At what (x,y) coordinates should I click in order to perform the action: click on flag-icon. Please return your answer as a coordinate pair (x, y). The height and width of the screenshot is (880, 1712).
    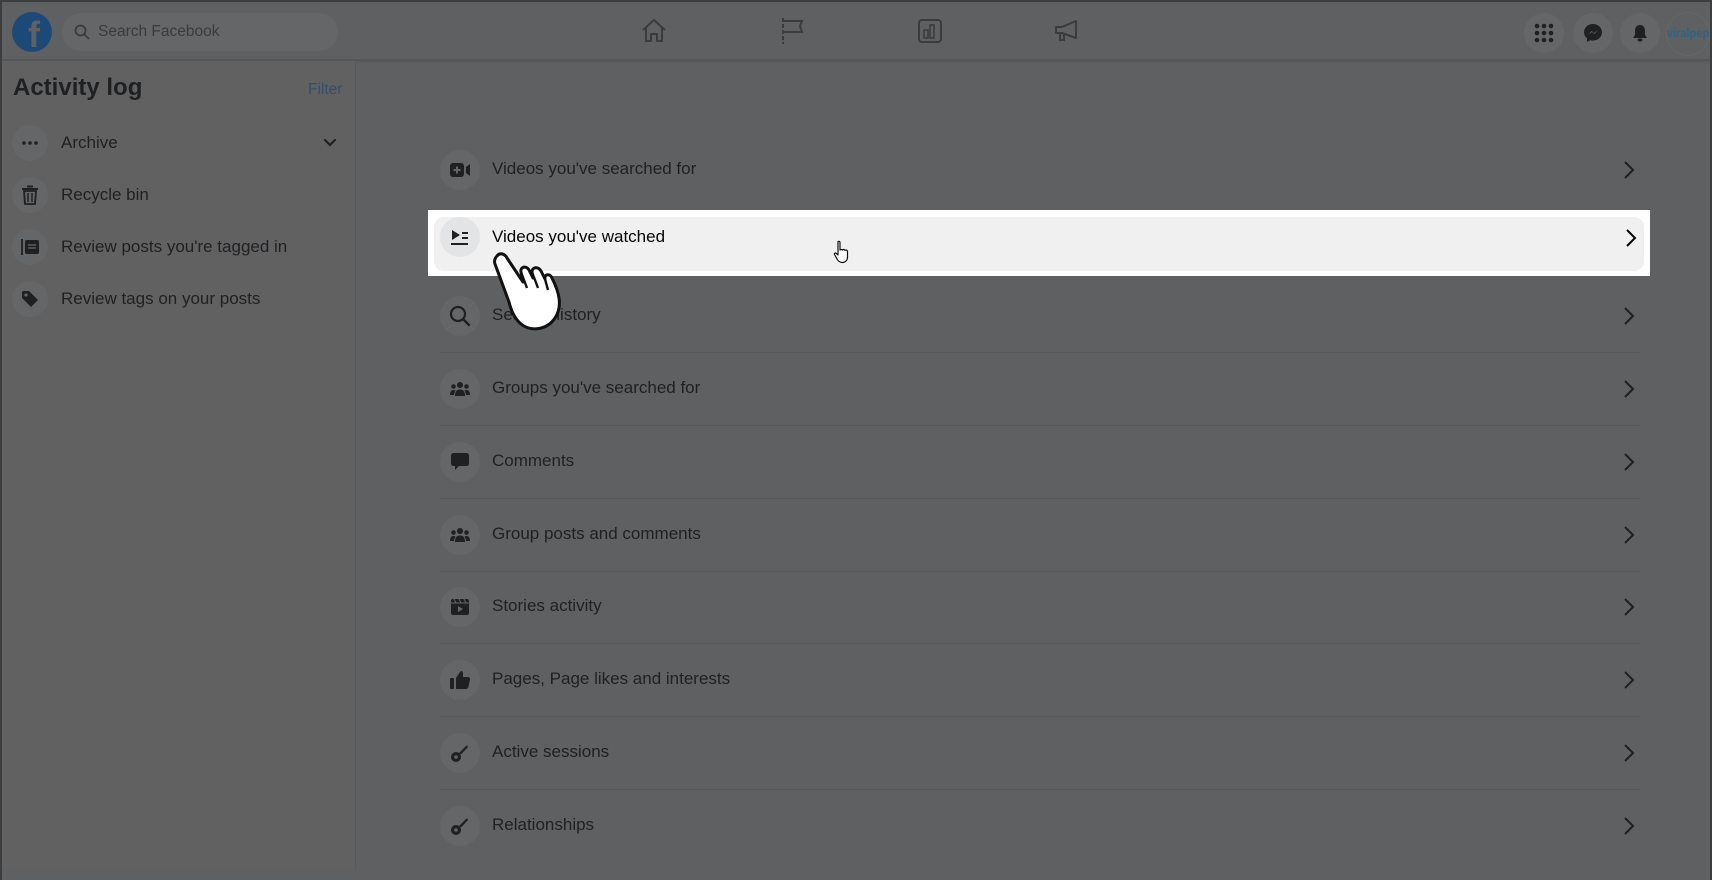
    Looking at the image, I should click on (792, 31).